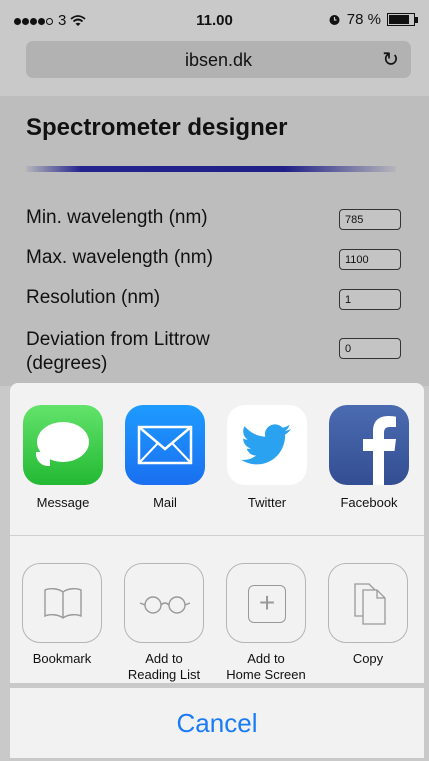 This screenshot has width=429, height=761. Describe the element at coordinates (334, 20) in the screenshot. I see `alarm-clock-icon` at that location.